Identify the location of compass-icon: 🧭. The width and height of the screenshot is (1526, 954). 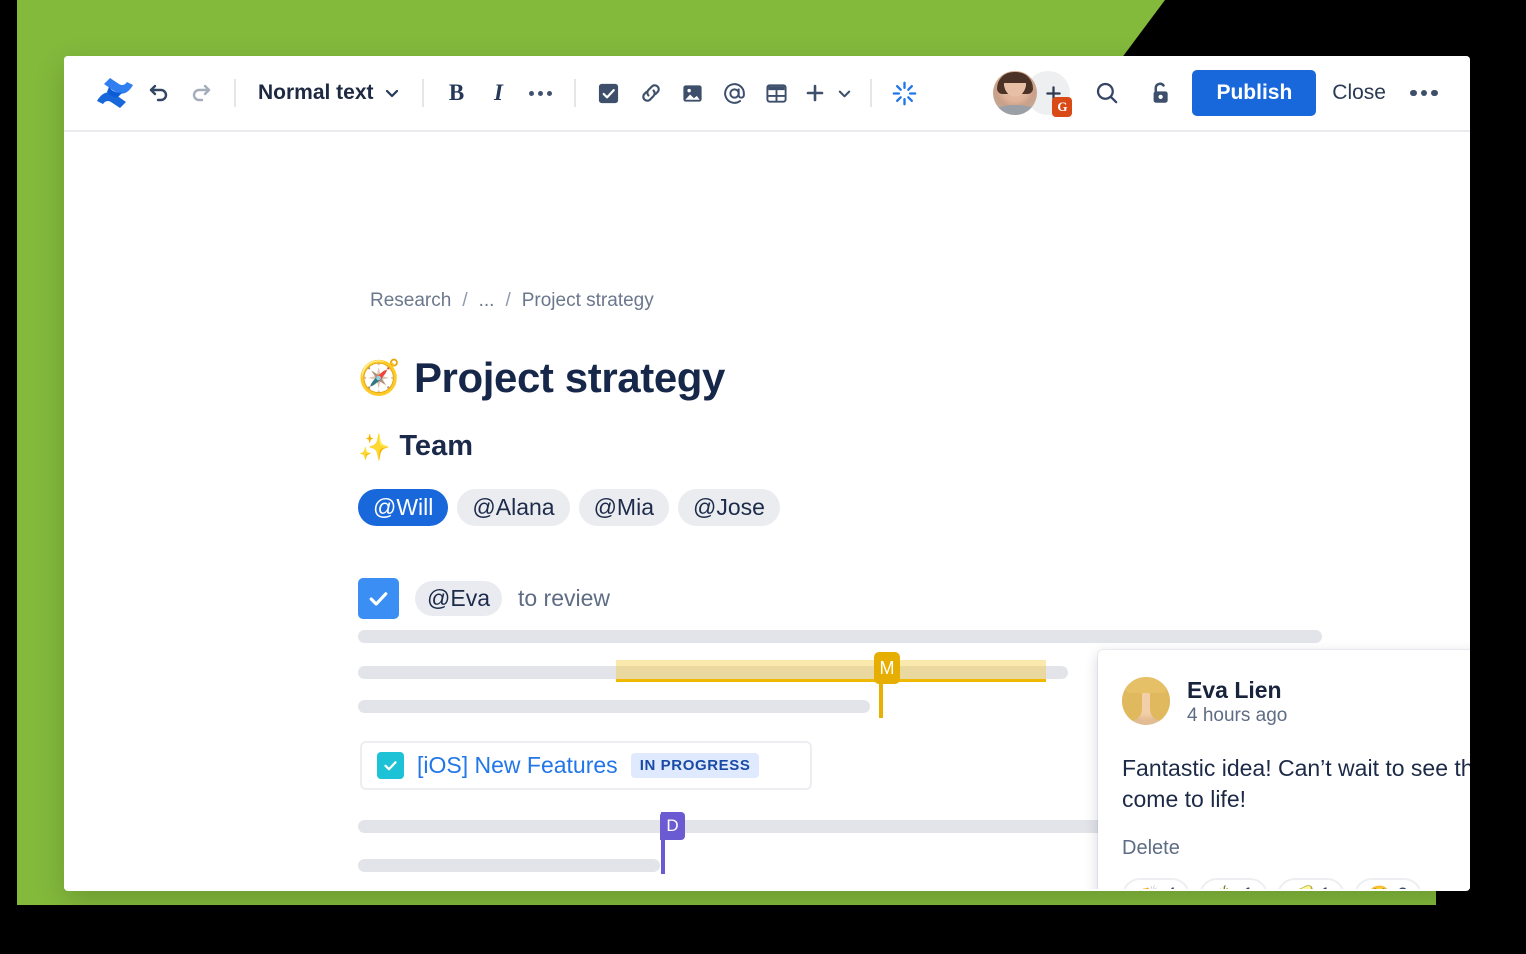
(379, 378).